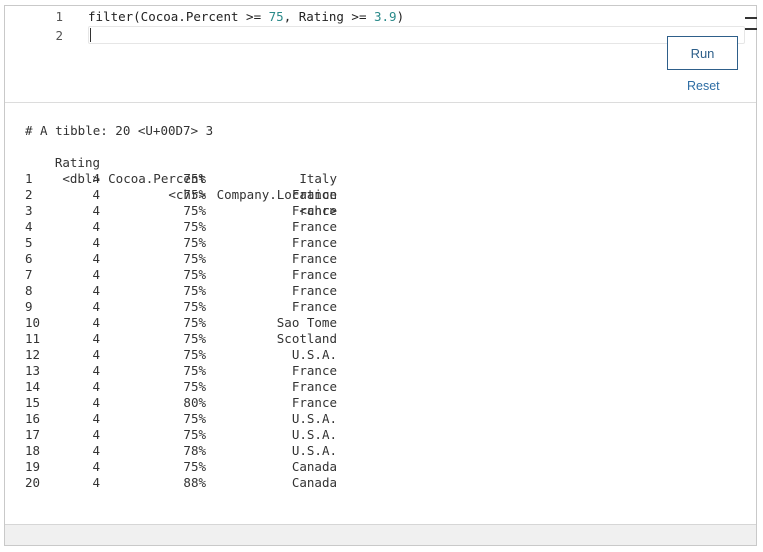  Describe the element at coordinates (29, 194) in the screenshot. I see `row-index: 2` at that location.